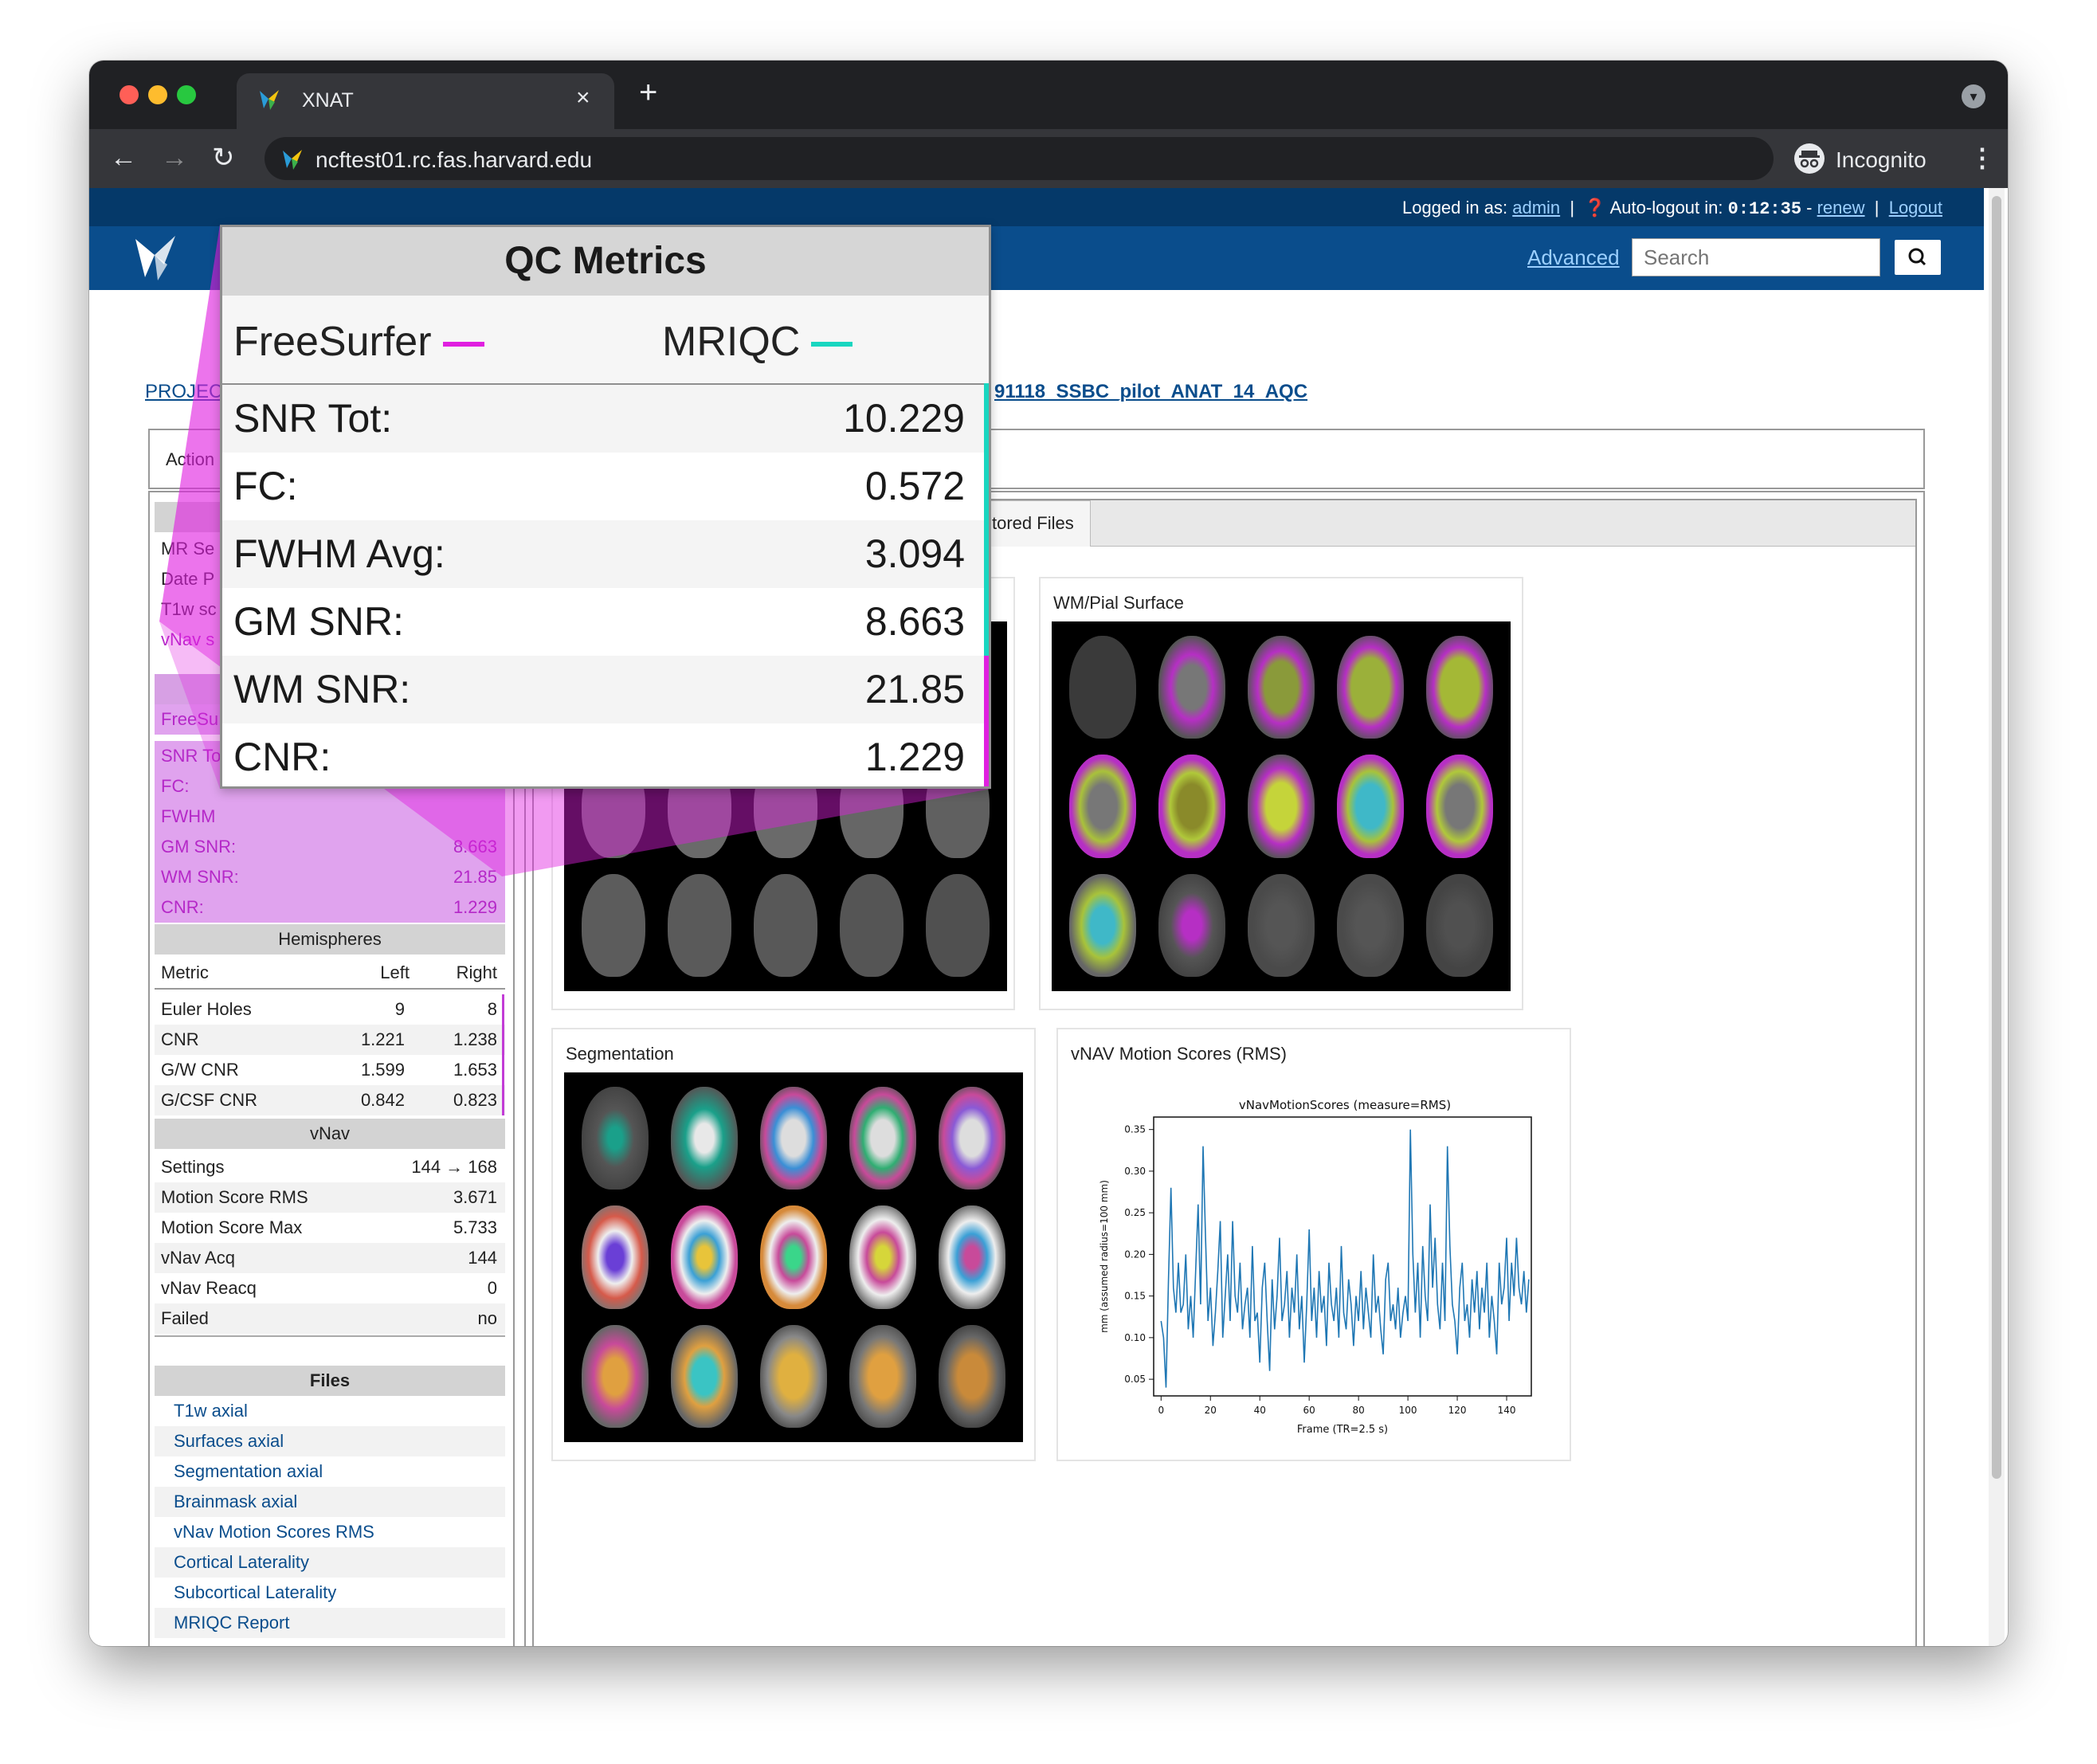 The image size is (2097, 1764). What do you see at coordinates (1135, 1212) in the screenshot?
I see `y-tick-label: 0.25` at bounding box center [1135, 1212].